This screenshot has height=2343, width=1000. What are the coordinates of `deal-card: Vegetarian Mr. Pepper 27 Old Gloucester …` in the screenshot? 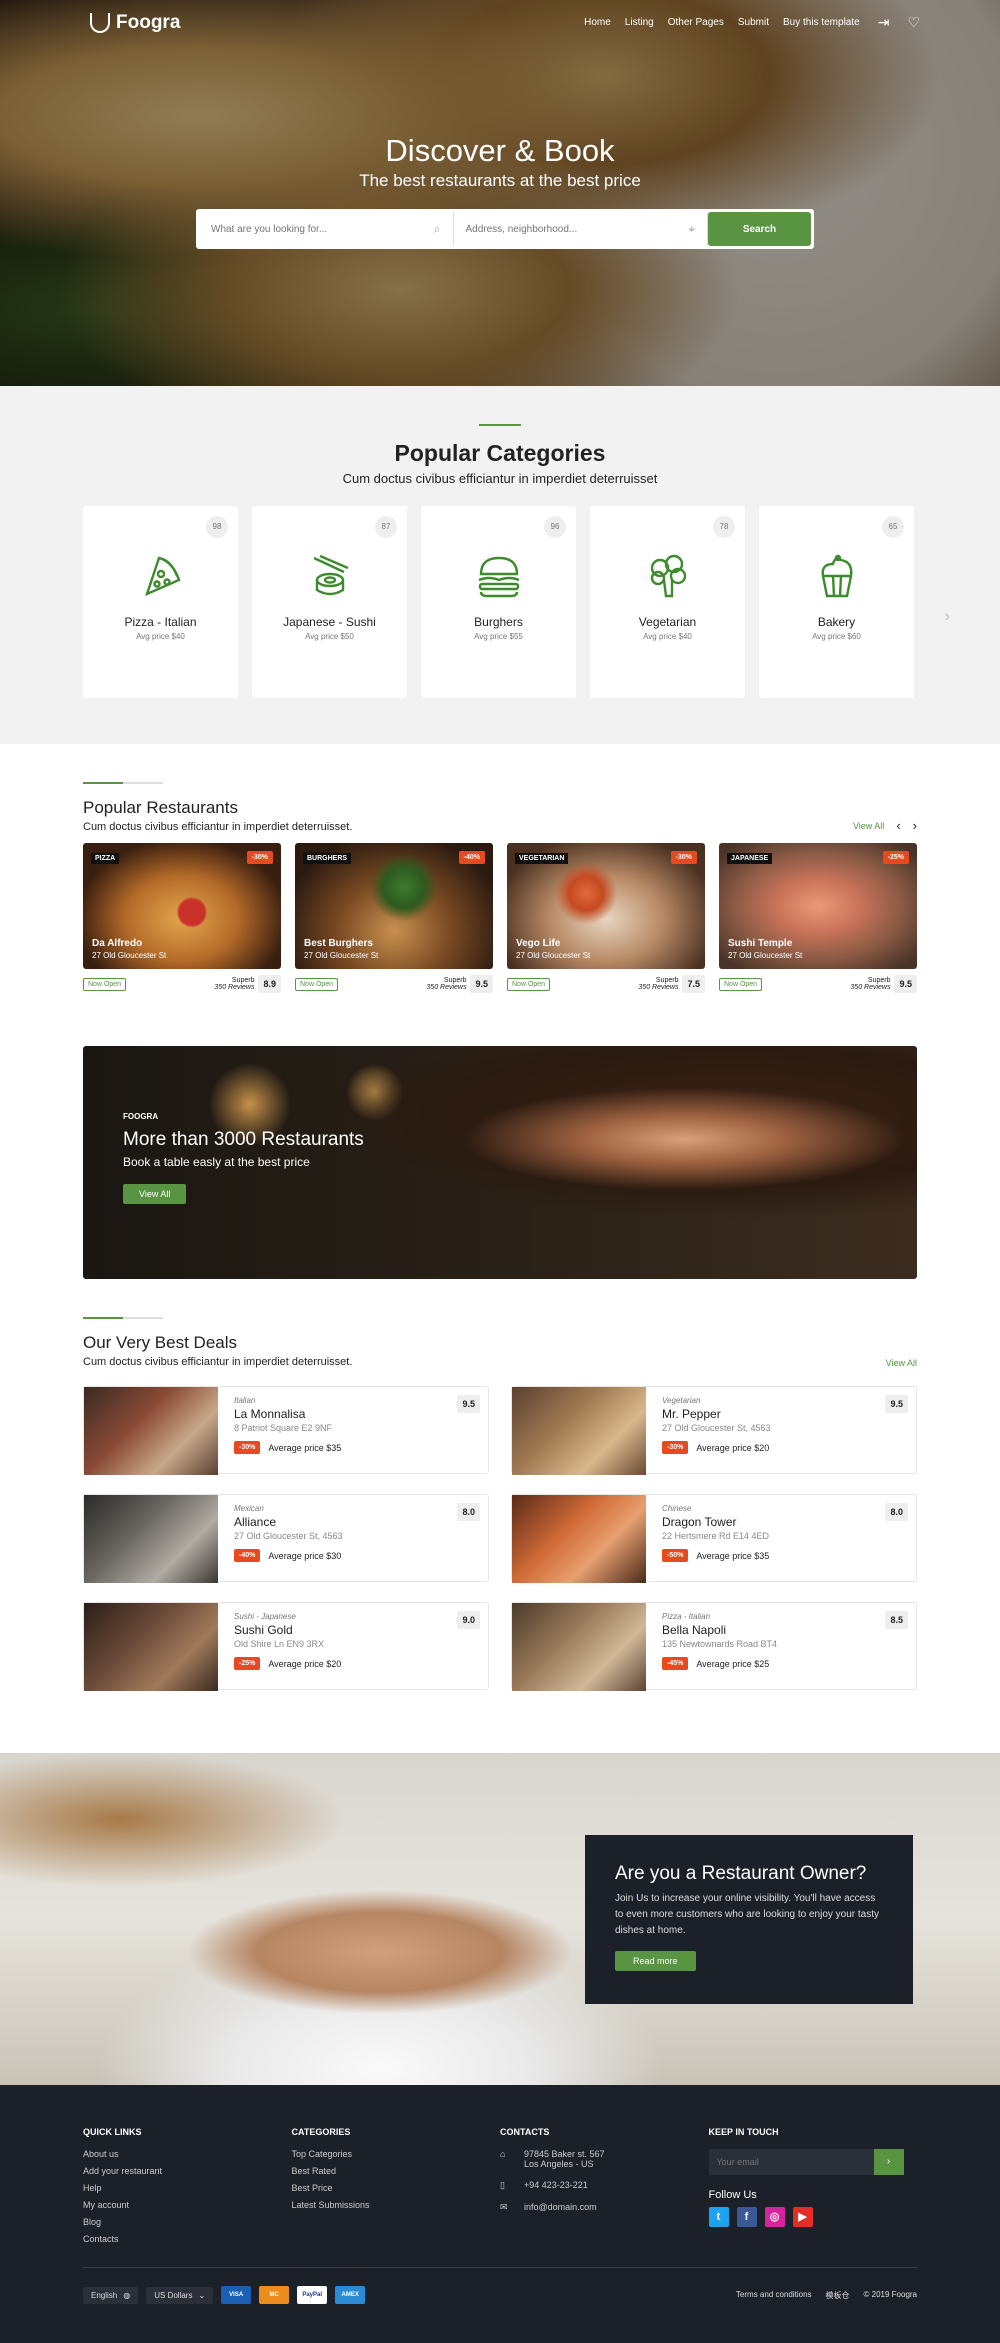 It's located at (714, 1430).